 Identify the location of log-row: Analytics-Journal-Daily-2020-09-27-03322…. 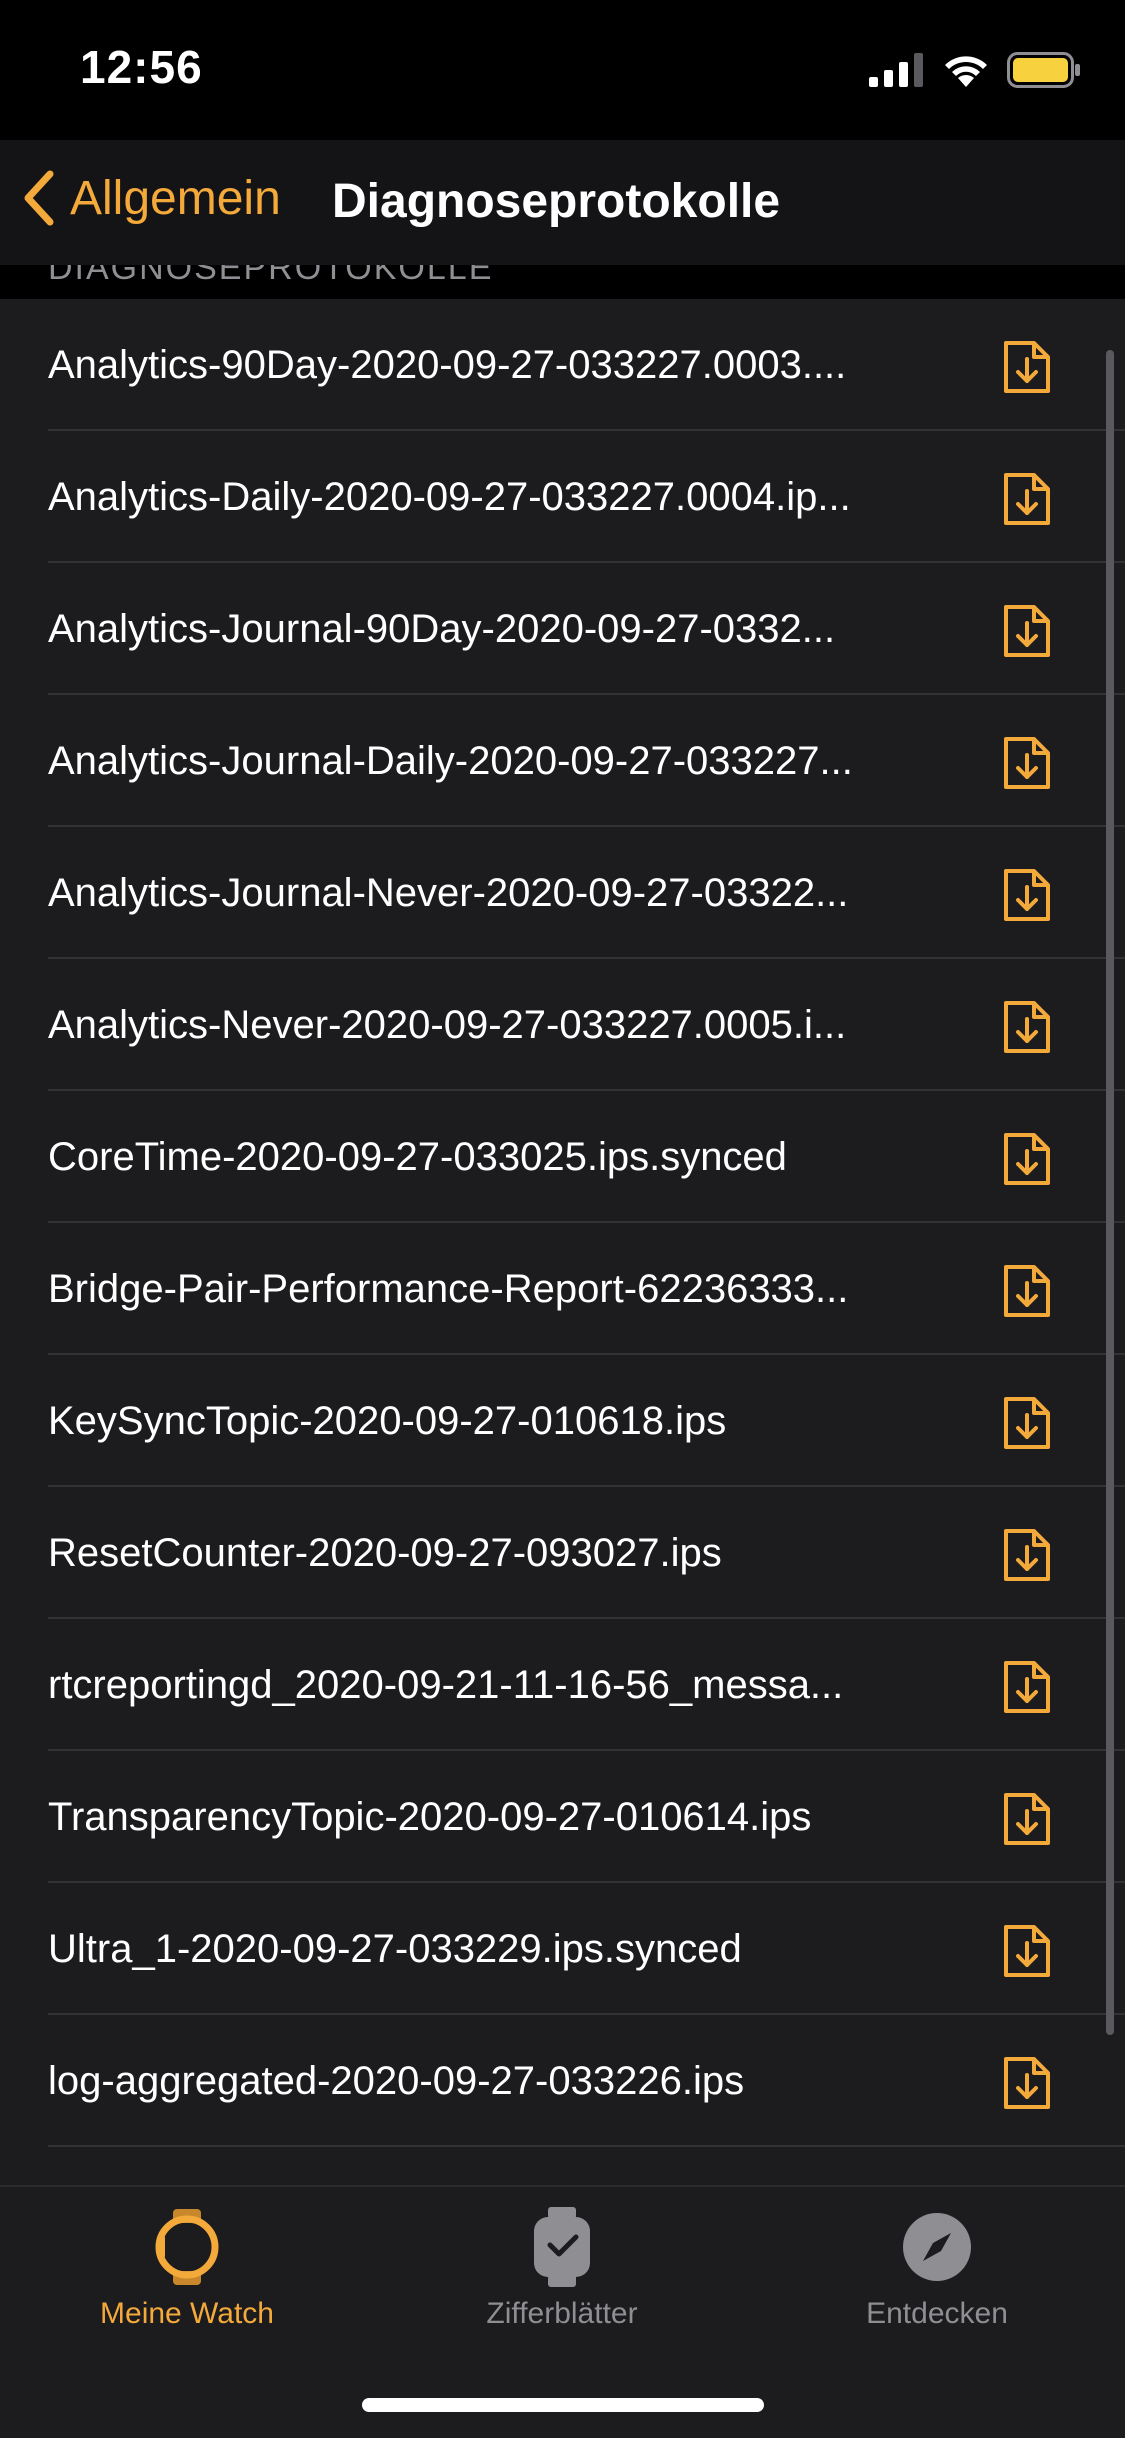
(562, 761).